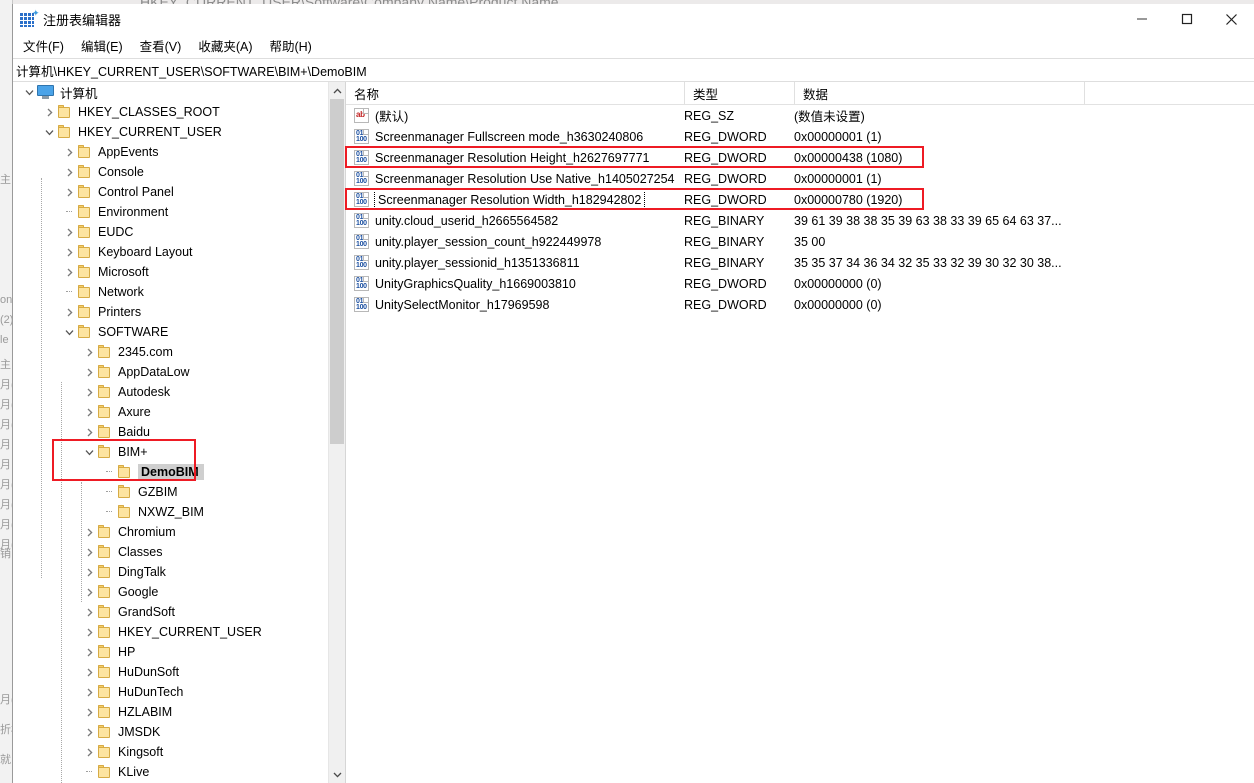 The height and width of the screenshot is (783, 1254). What do you see at coordinates (515, 283) in the screenshot?
I see `value-name-cell: 011 100 UnityGraphicsQuality_h1669003810` at bounding box center [515, 283].